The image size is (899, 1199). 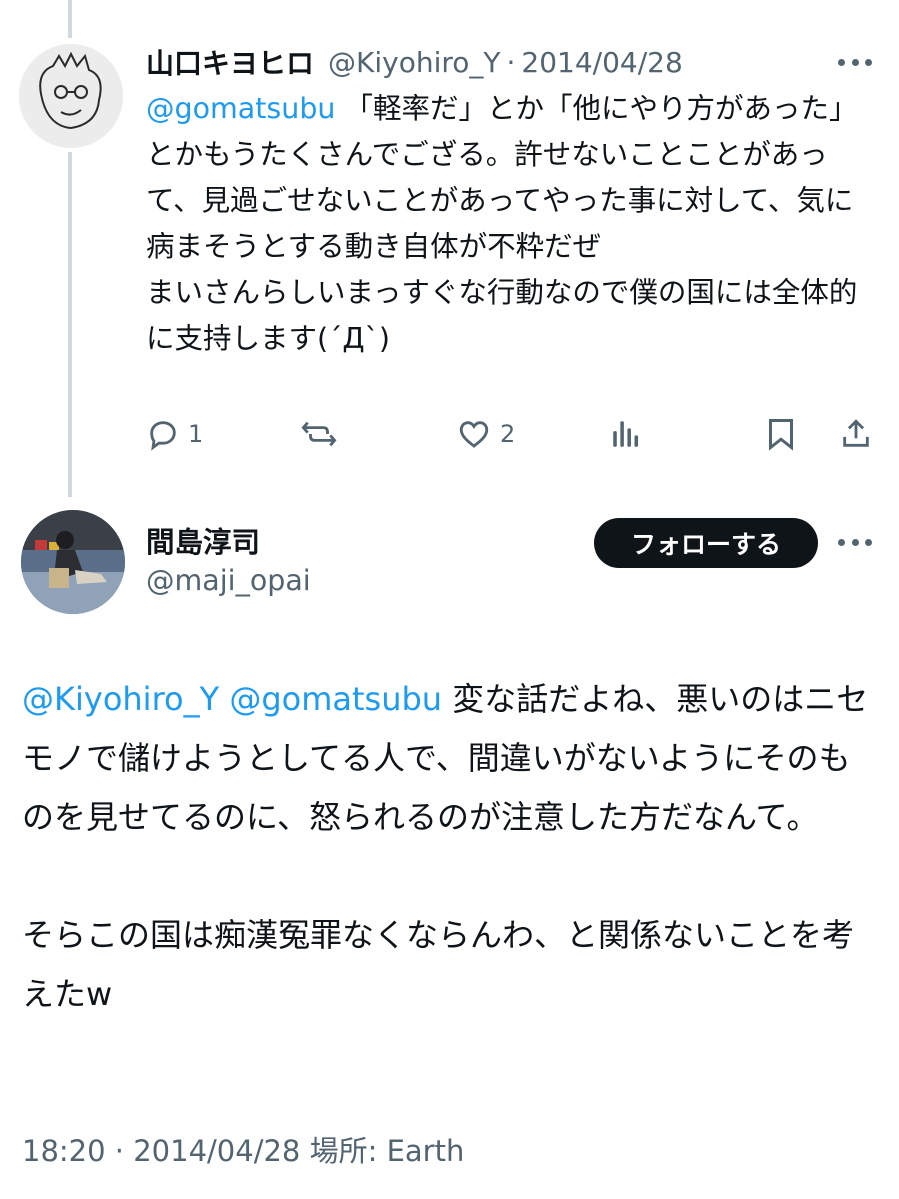 What do you see at coordinates (474, 434) in the screenshot?
I see `like-icon` at bounding box center [474, 434].